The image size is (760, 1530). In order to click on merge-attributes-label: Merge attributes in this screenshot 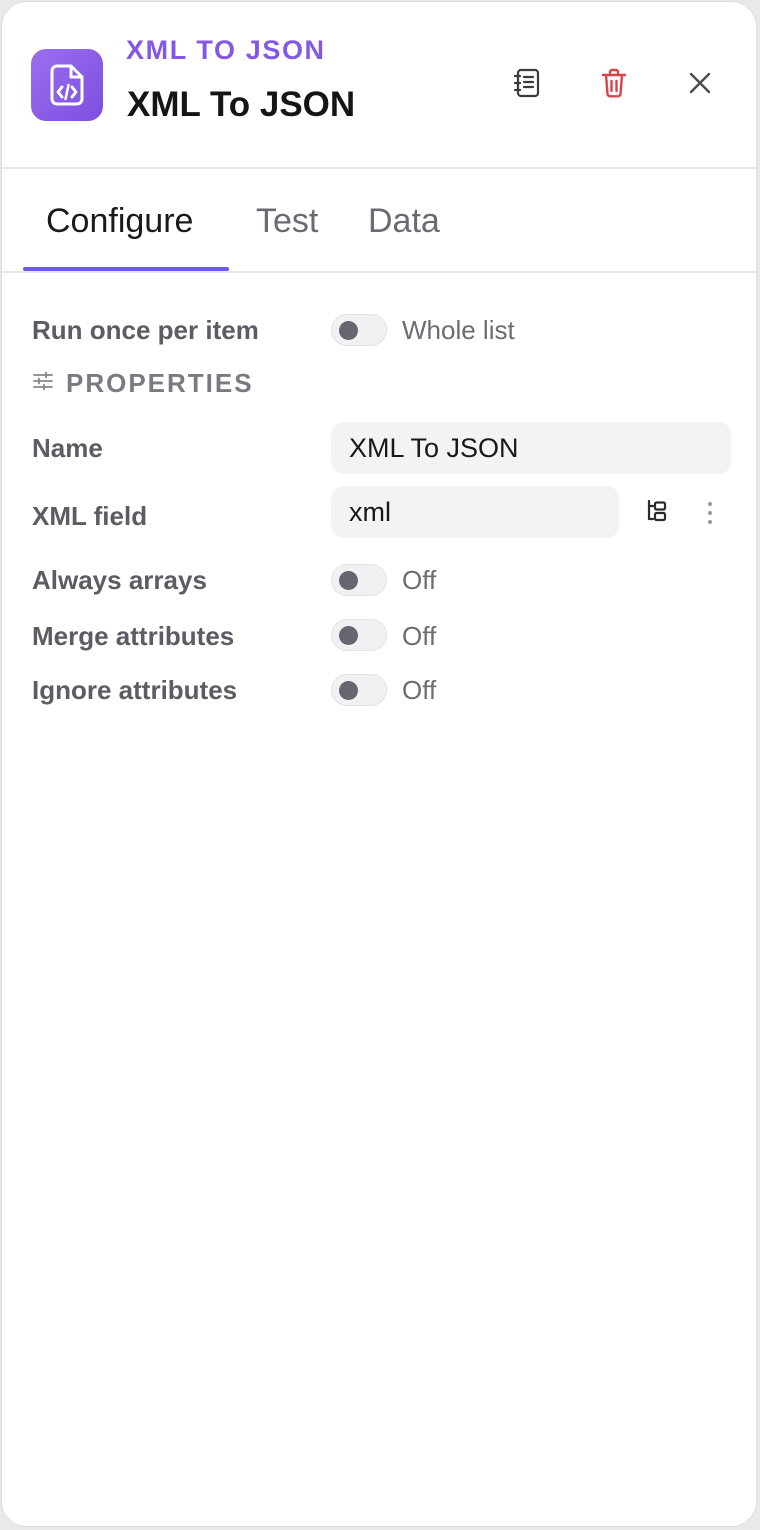, I will do `click(133, 636)`.